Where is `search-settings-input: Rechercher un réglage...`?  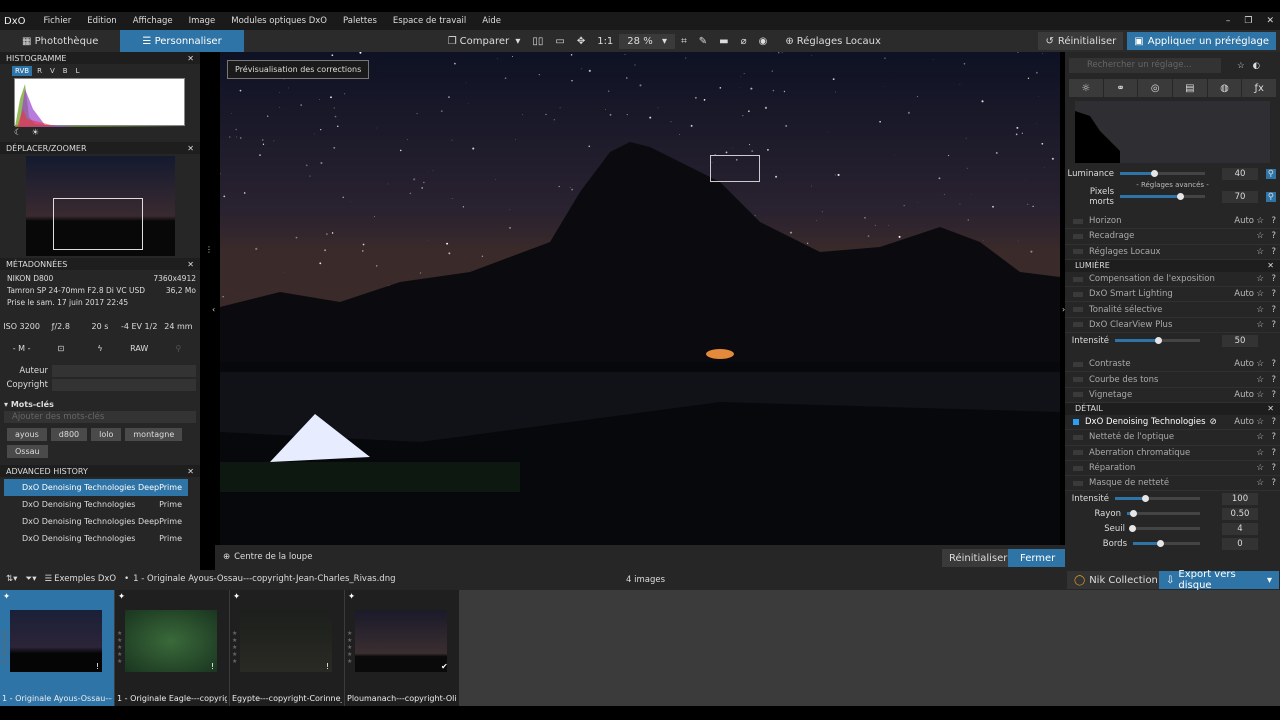 search-settings-input: Rechercher un réglage... is located at coordinates (1145, 65).